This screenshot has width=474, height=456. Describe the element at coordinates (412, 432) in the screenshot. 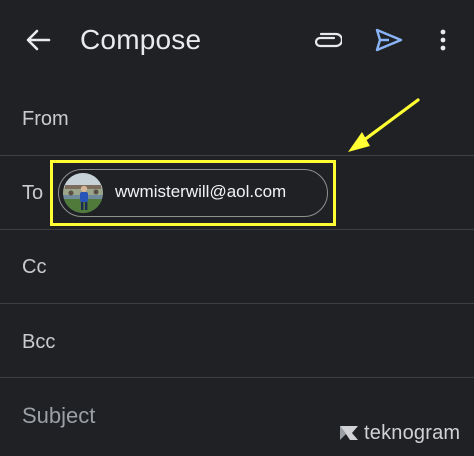

I see `watermark-text: teknogram` at that location.